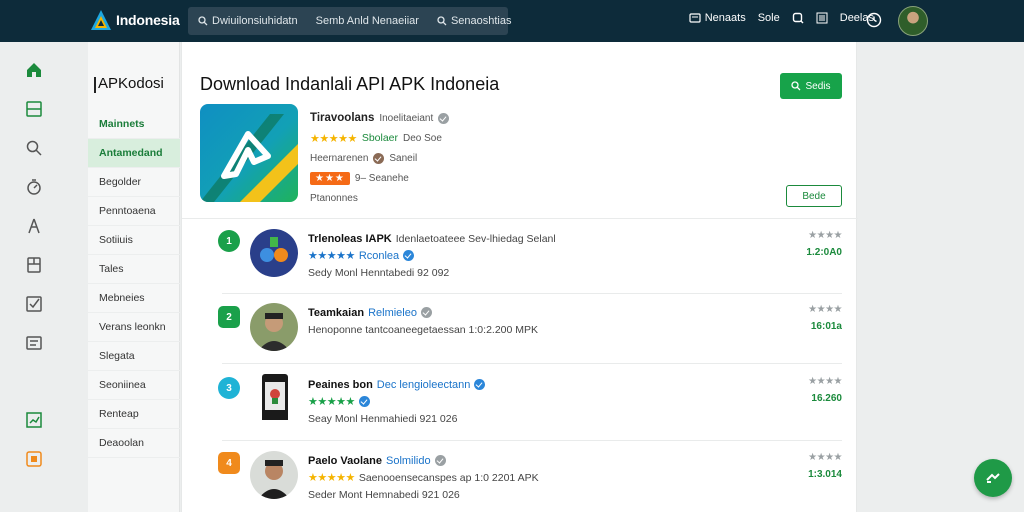 This screenshot has height=512, width=1024. I want to click on sidebar-item: Sotiiuis, so click(134, 240).